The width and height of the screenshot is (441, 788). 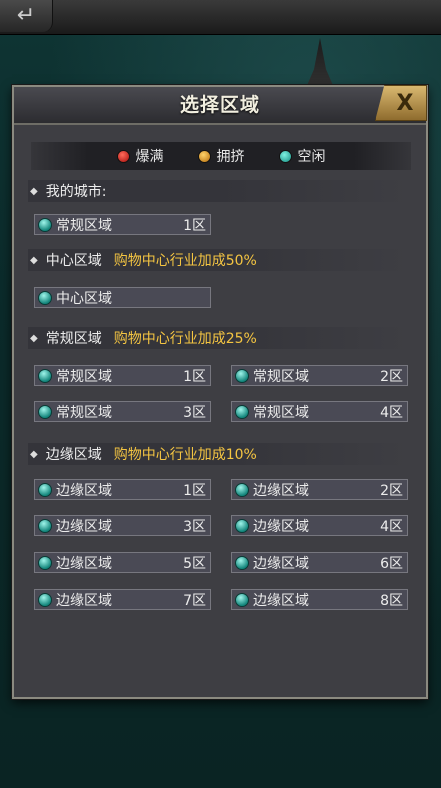 I want to click on teal-status-icon, so click(x=285, y=156).